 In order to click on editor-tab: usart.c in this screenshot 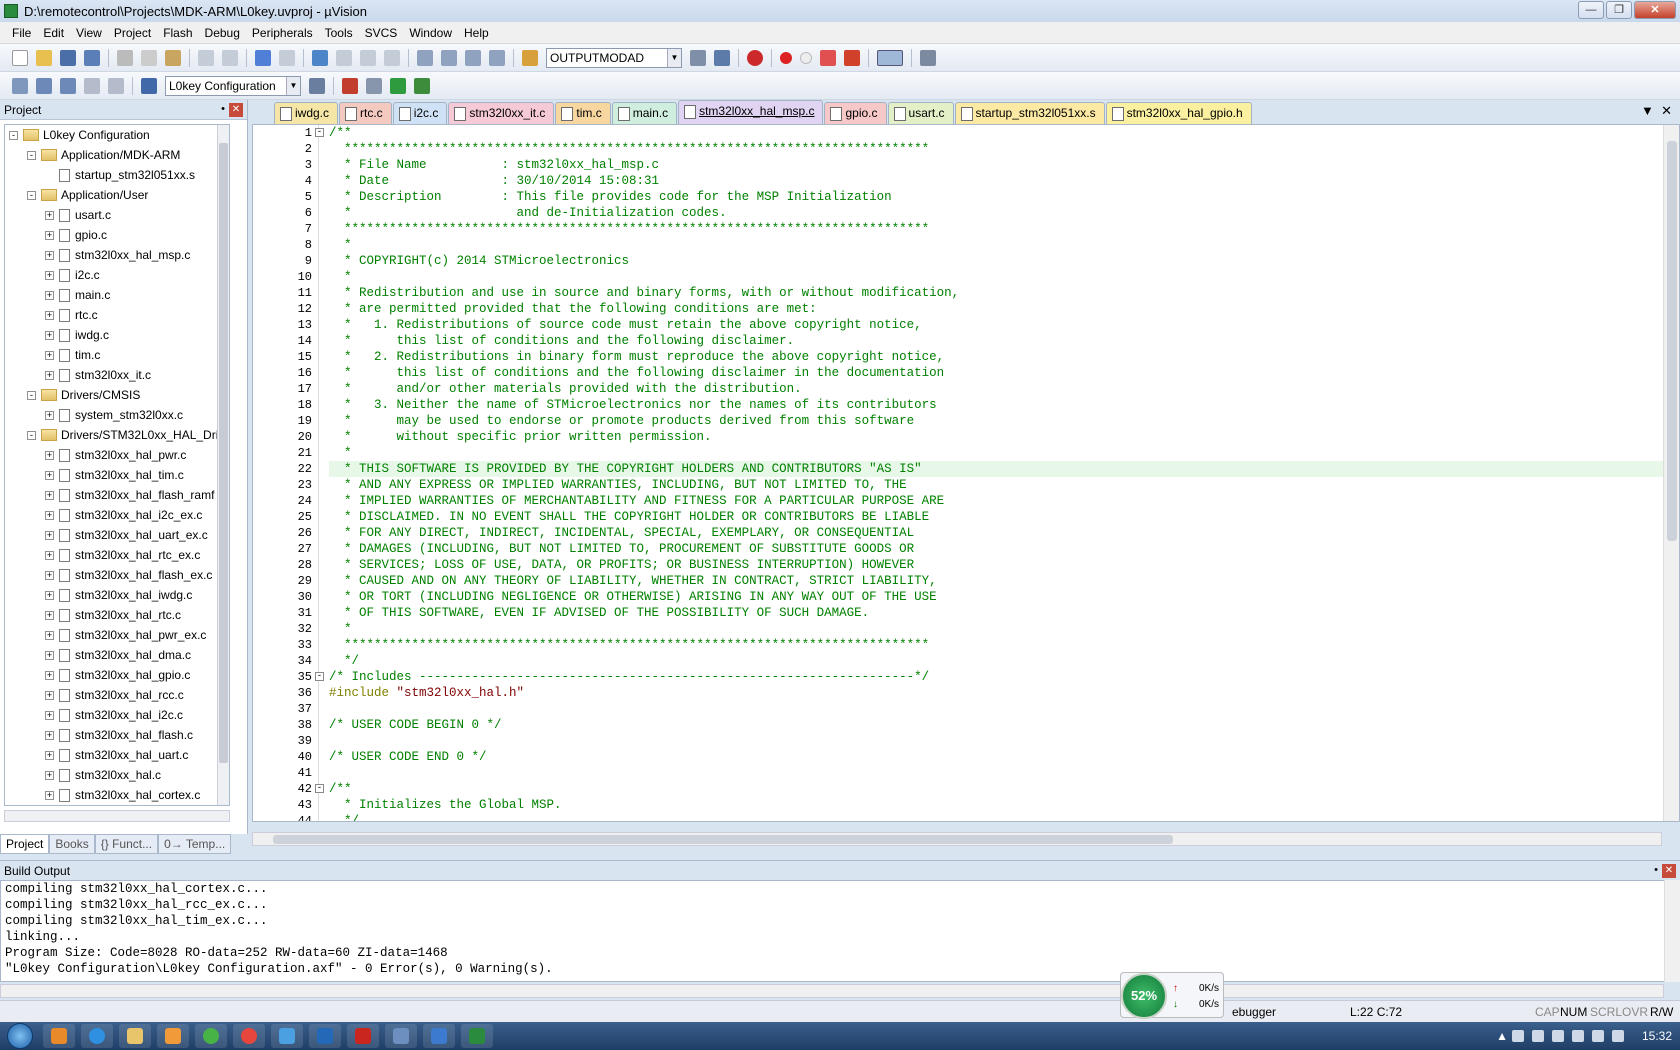, I will do `click(920, 113)`.